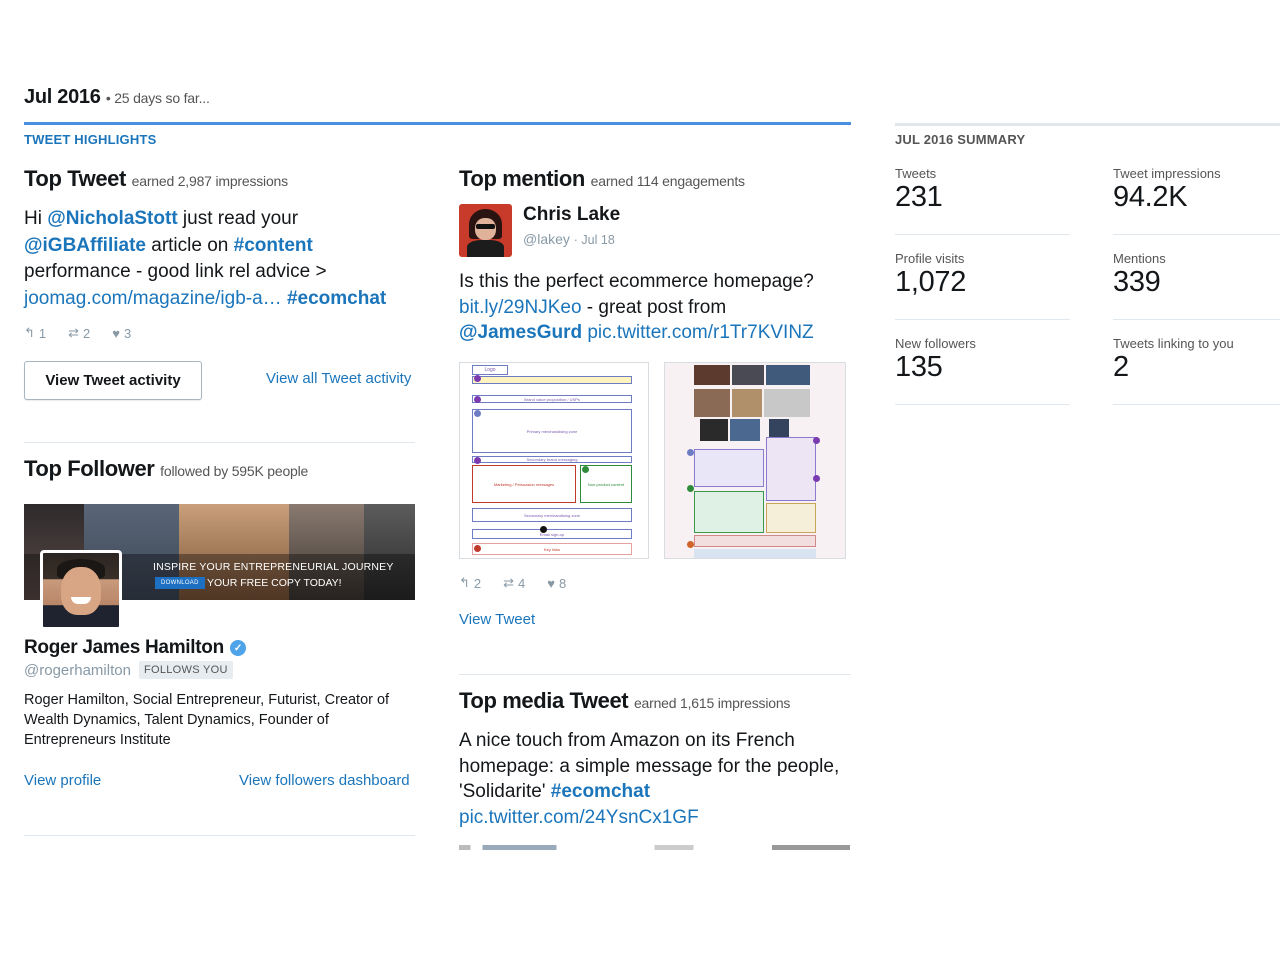 This screenshot has width=1280, height=960. Describe the element at coordinates (624, 701) in the screenshot. I see `top-media-tweet-title: Top media Tweet earned 1,615 impressions` at that location.